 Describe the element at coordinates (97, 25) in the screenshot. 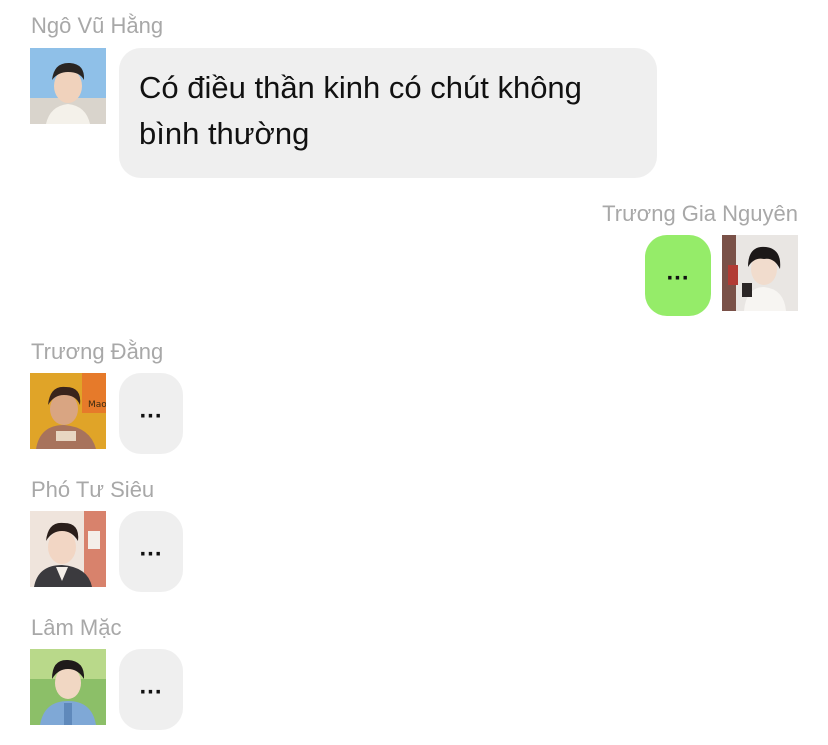

I see `sender-name: Ngô Vũ Hằng` at that location.